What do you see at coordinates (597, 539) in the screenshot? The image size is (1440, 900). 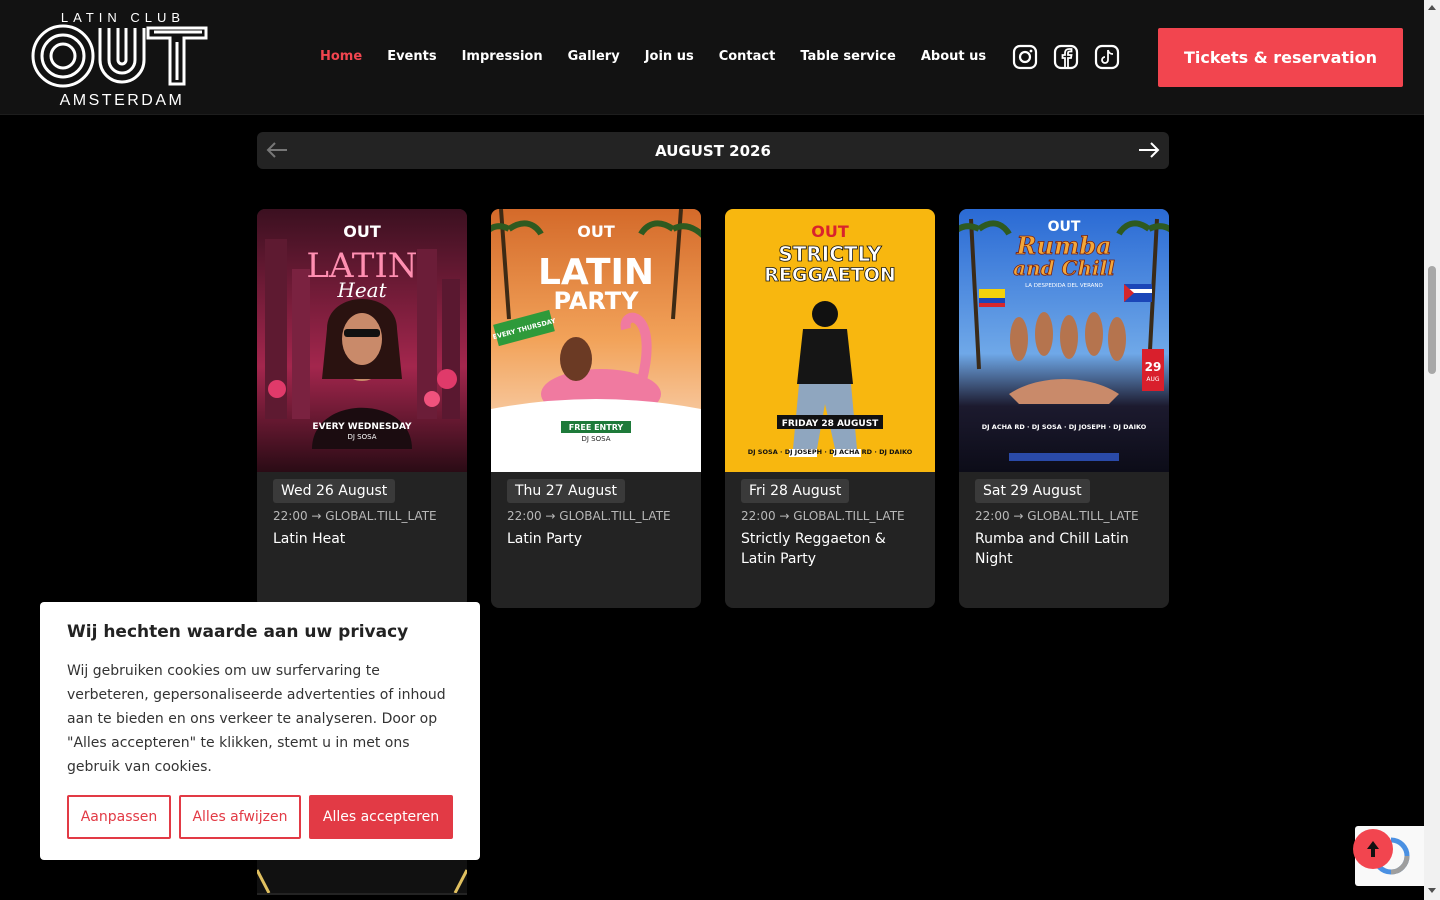 I see `event-title: Latin Party` at bounding box center [597, 539].